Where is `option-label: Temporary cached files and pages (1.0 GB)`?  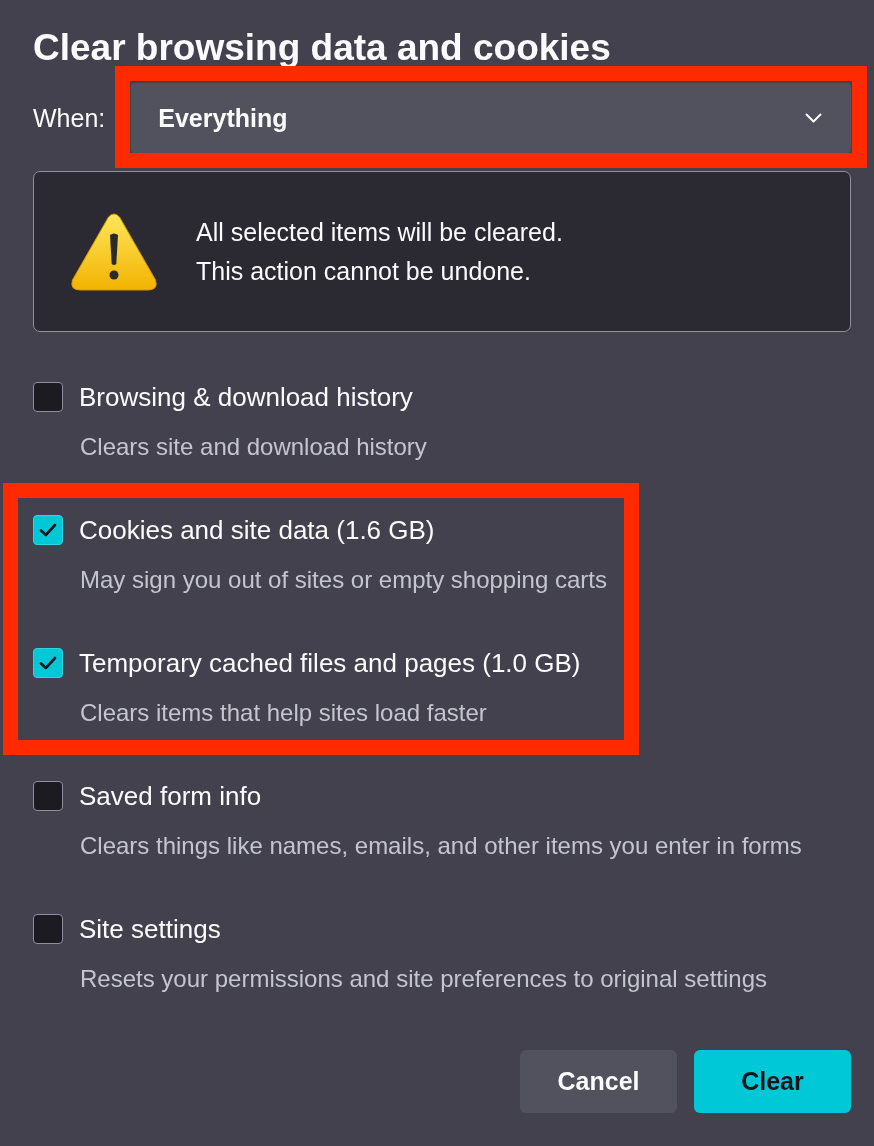
option-label: Temporary cached files and pages (1.0 GB) is located at coordinates (330, 663).